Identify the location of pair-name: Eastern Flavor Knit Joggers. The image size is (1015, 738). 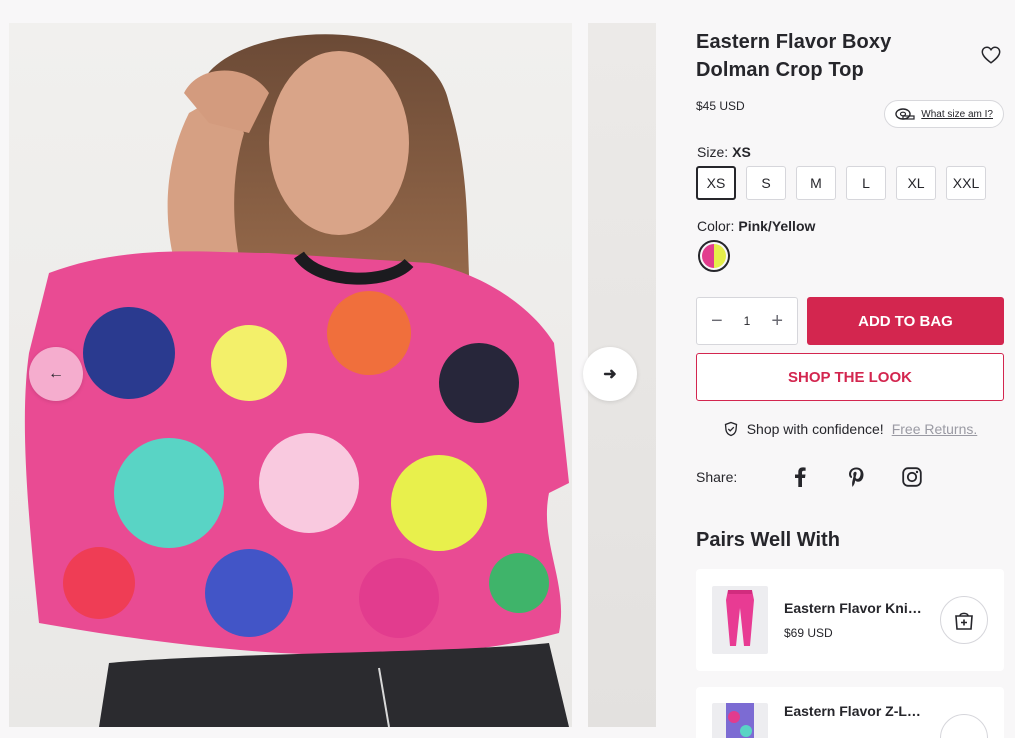
(854, 608).